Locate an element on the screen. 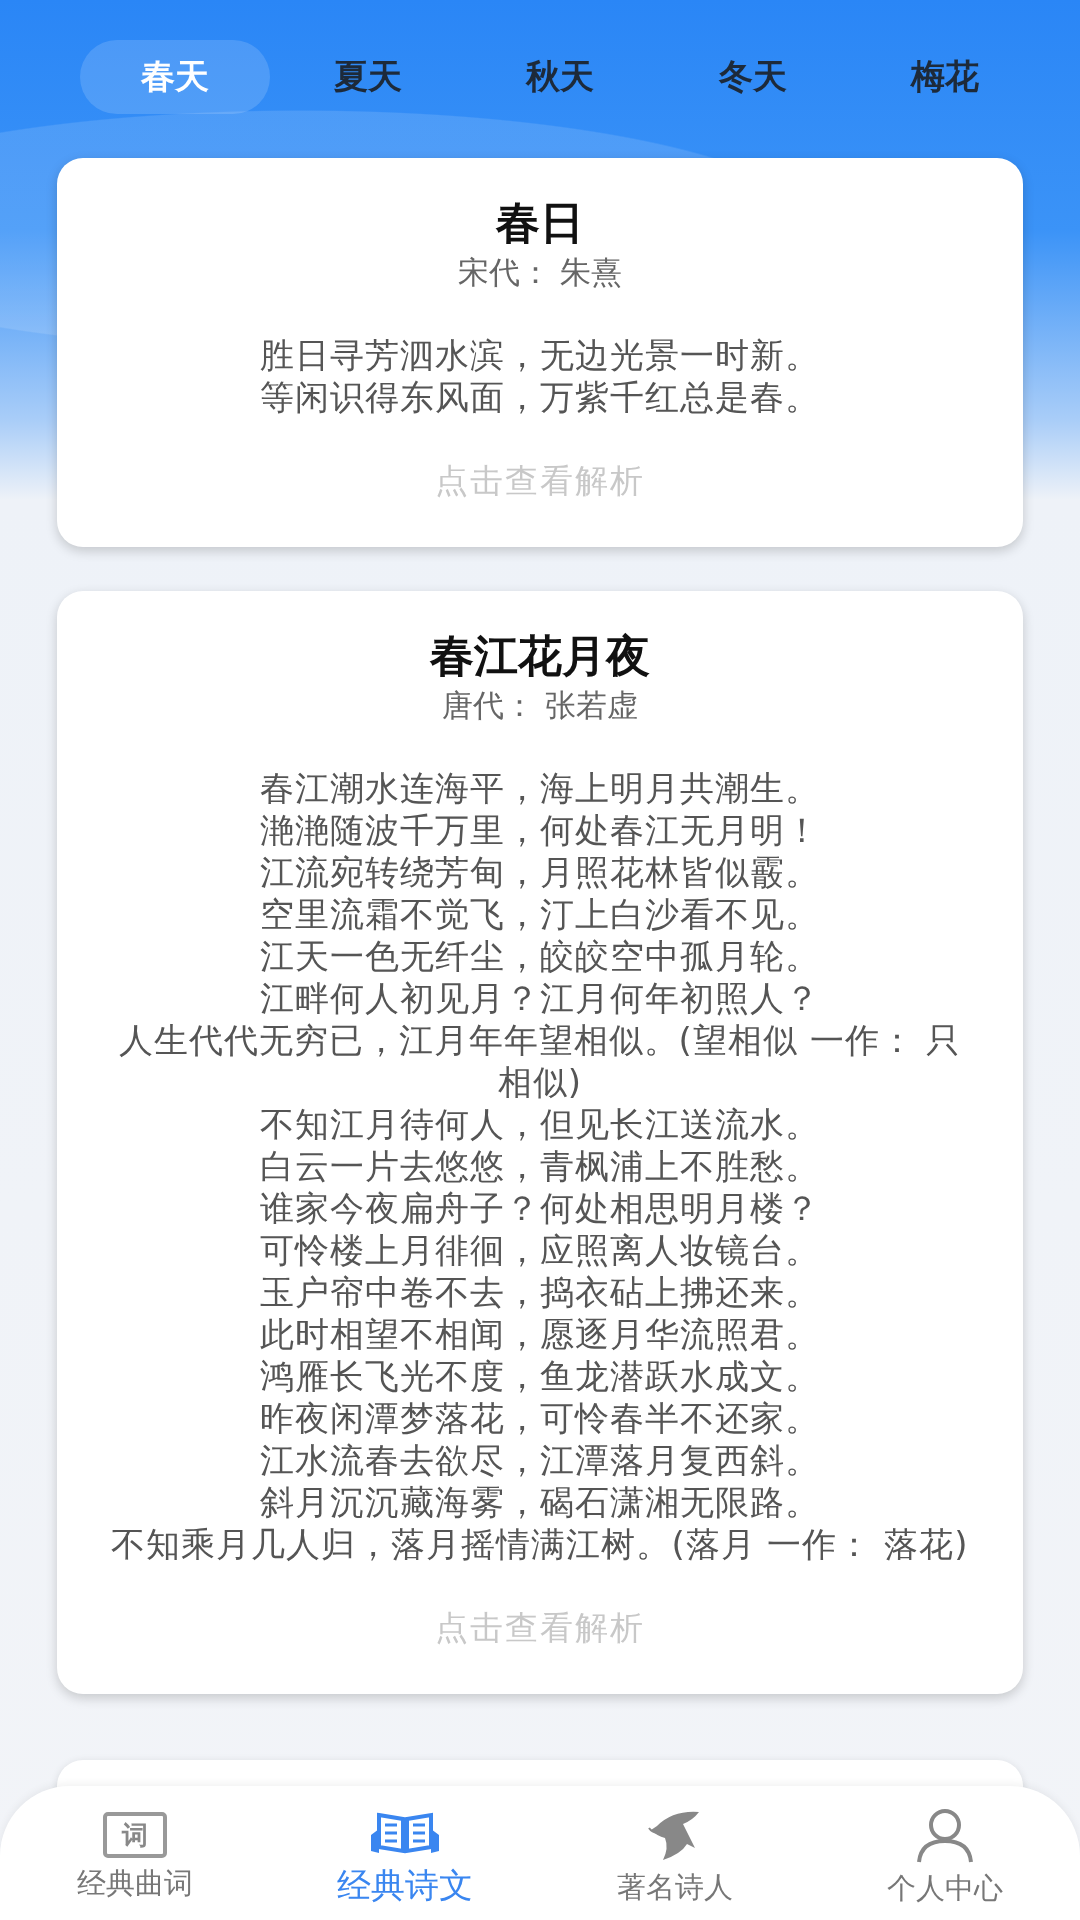  poem-line: 昨夜闲潭梦落花，可怜春半不还家。 is located at coordinates (540, 1418).